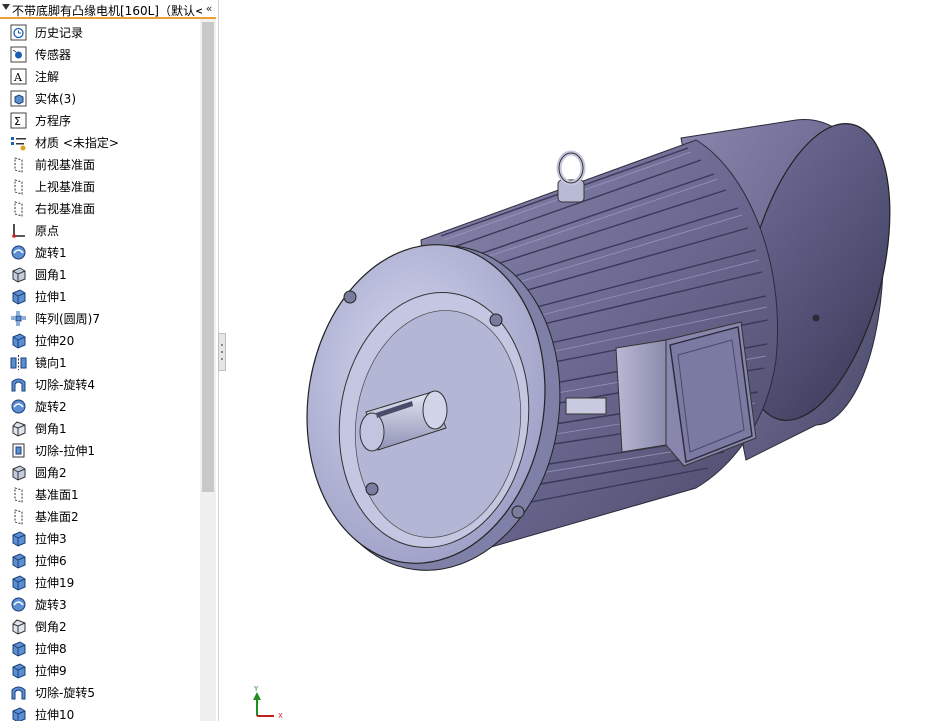  What do you see at coordinates (100, 670) in the screenshot?
I see `feature-tree-item: 拉伸9` at bounding box center [100, 670].